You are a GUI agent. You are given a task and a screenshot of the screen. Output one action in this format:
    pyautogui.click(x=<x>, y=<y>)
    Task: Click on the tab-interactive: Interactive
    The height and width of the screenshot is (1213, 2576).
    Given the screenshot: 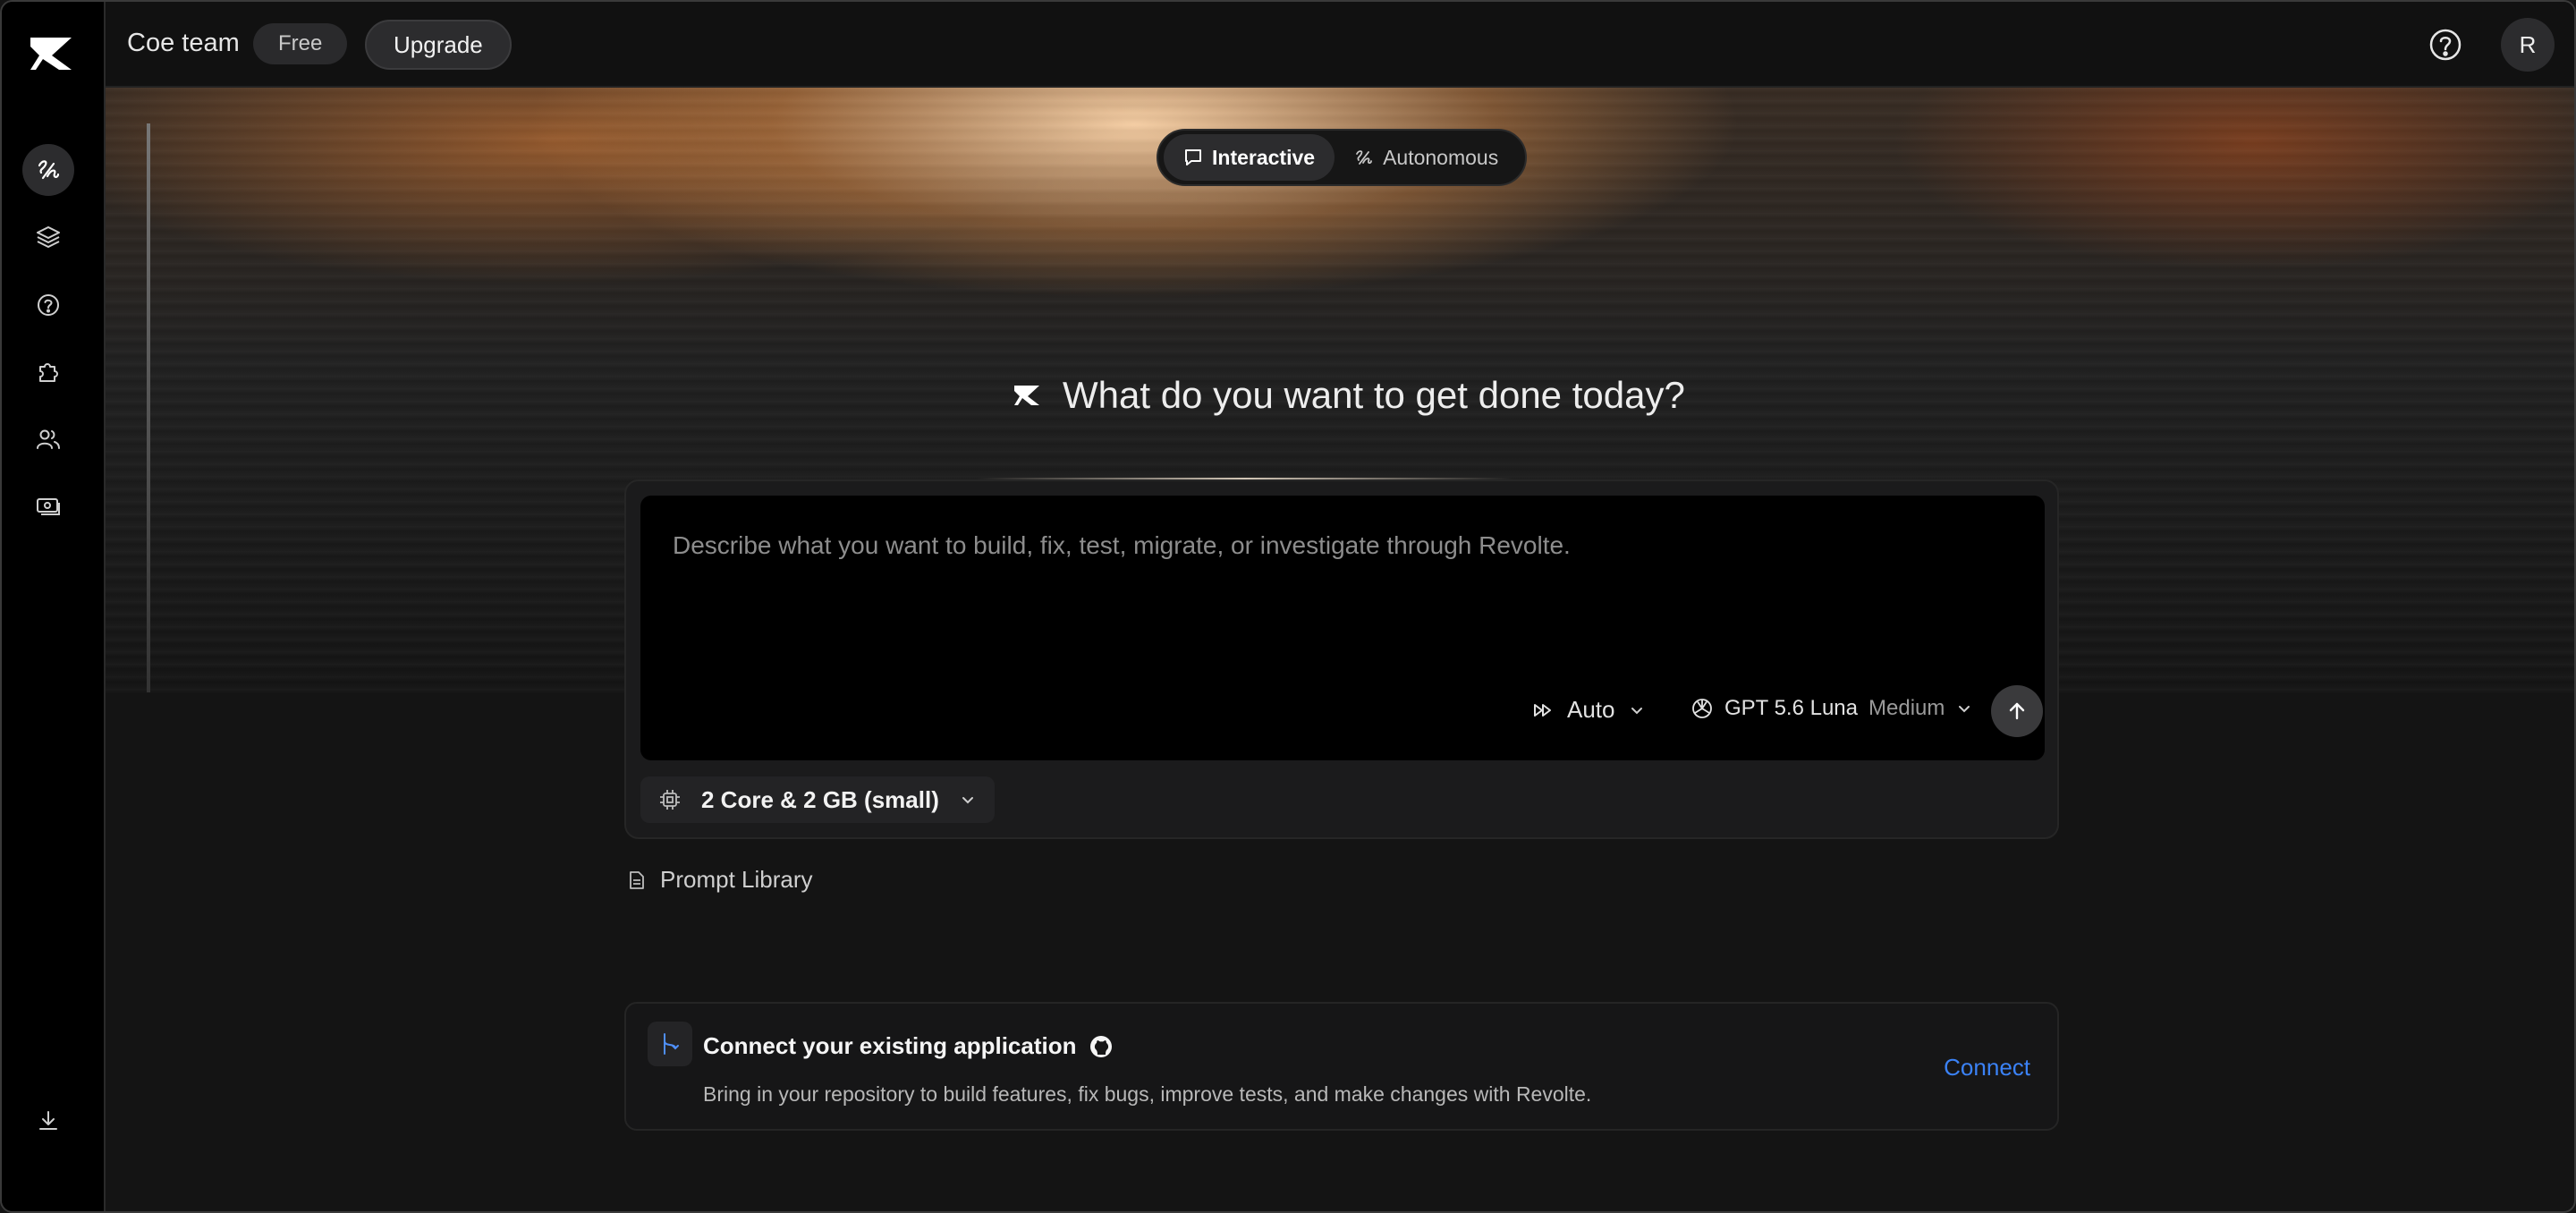 What is the action you would take?
    pyautogui.click(x=1249, y=157)
    